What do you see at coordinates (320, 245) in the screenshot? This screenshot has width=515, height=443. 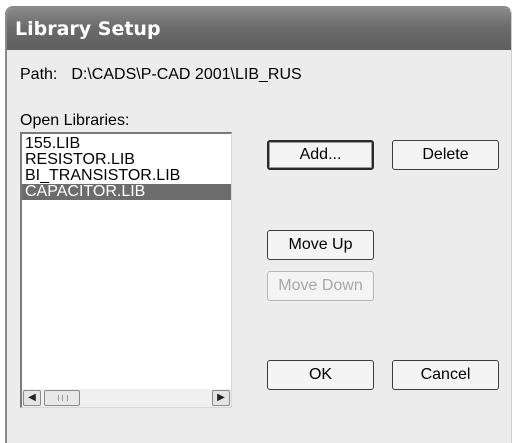 I see `move-up-button: Move Up` at bounding box center [320, 245].